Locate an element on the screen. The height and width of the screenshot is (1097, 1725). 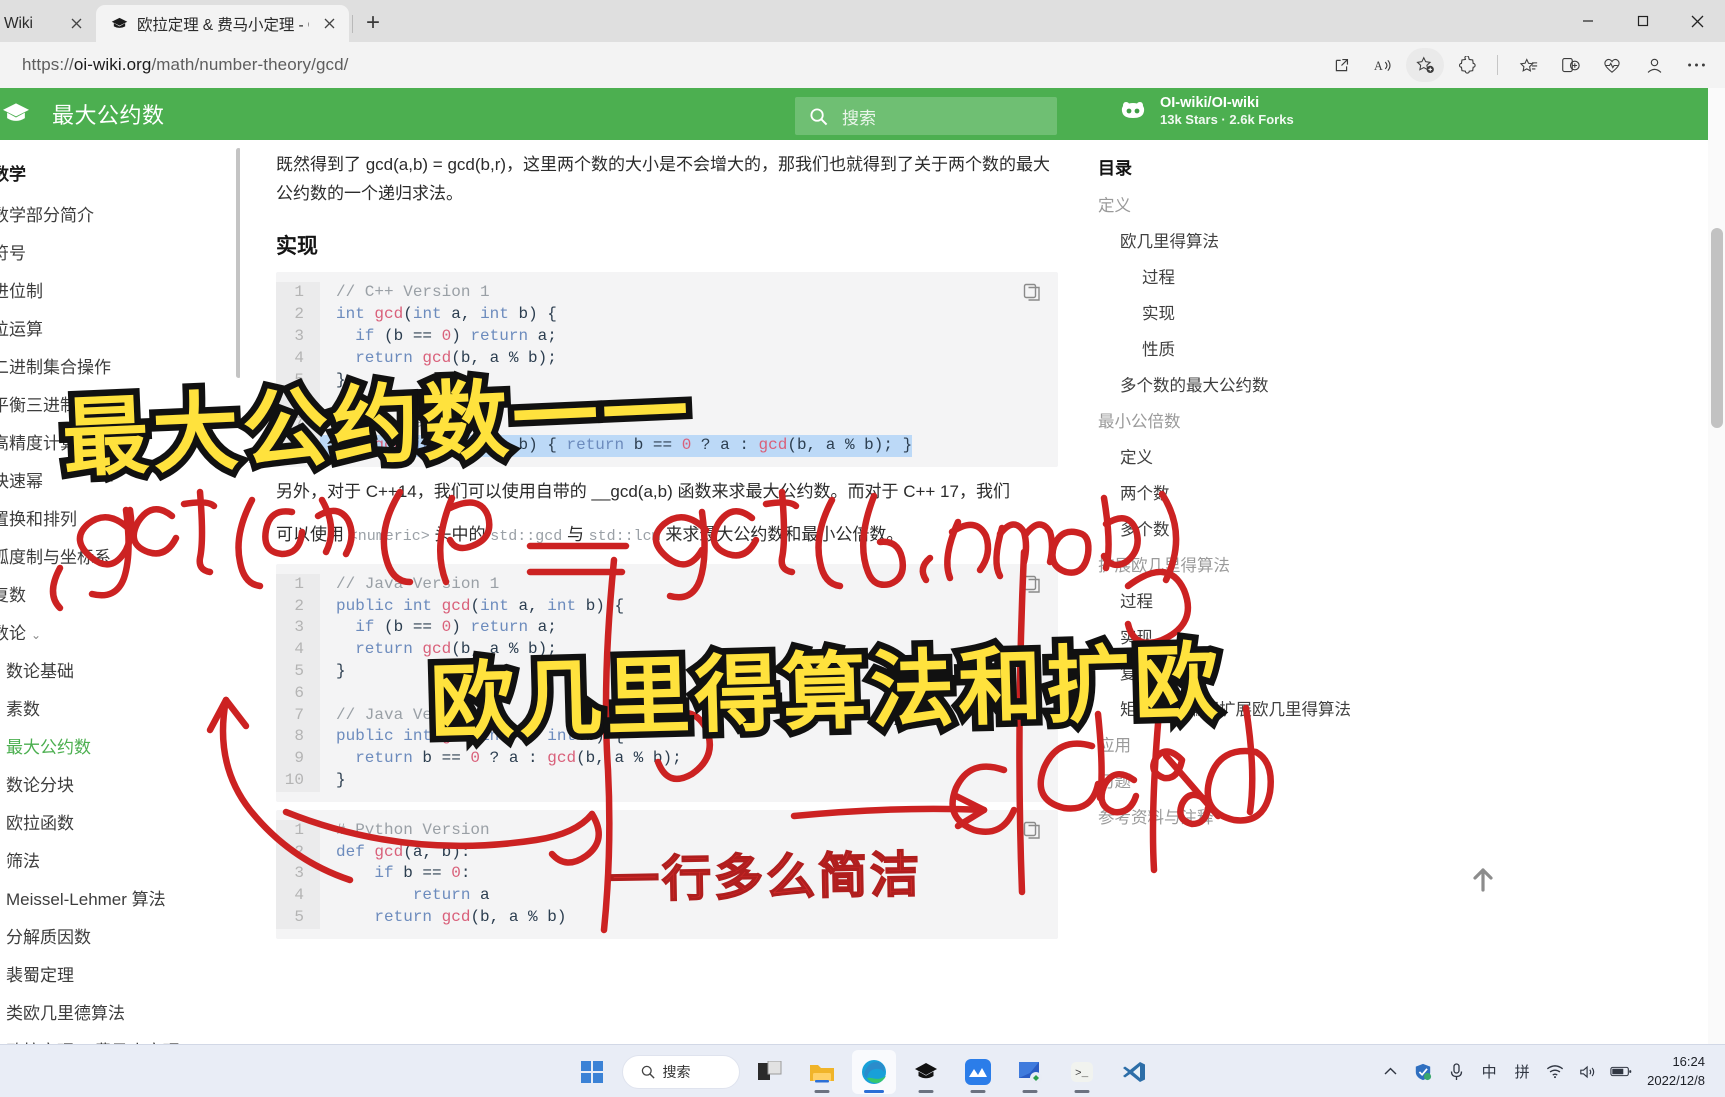
sidebar-item-9: 弧度制与坐标系 is located at coordinates (120, 555).